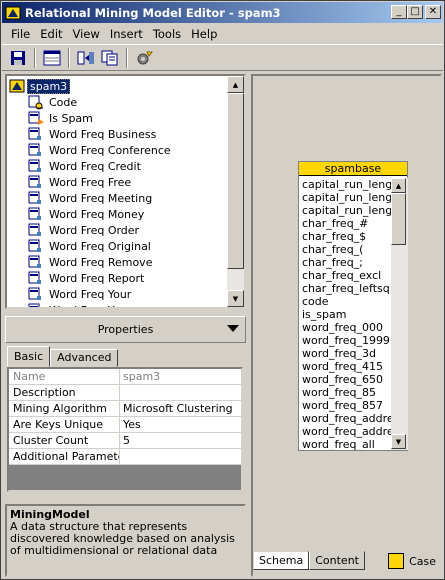 The height and width of the screenshot is (580, 445). What do you see at coordinates (64, 456) in the screenshot?
I see `property-key: Additional Parameters` at bounding box center [64, 456].